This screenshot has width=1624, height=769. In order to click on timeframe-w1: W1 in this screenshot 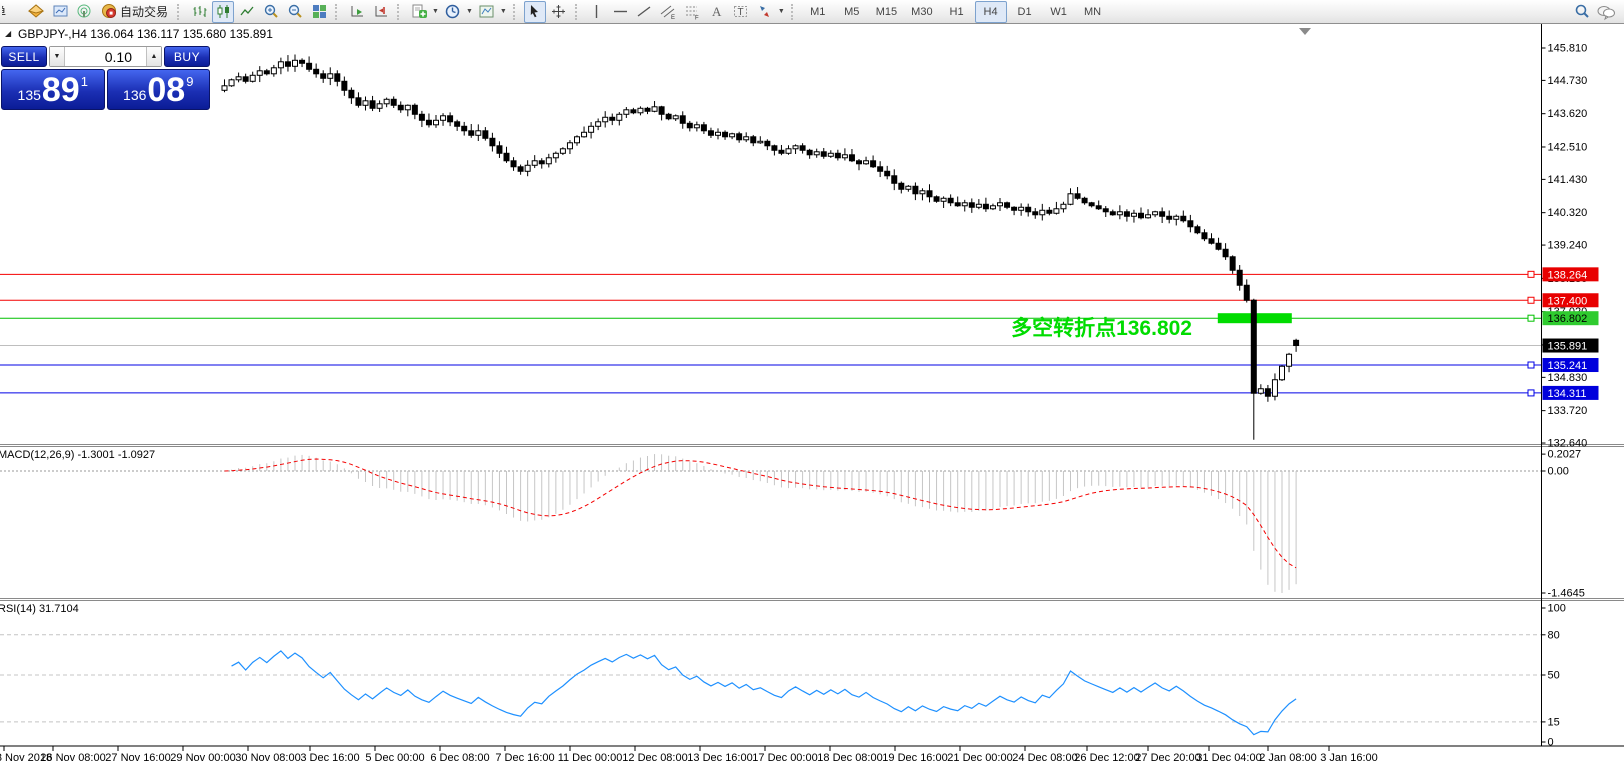, I will do `click(1059, 12)`.